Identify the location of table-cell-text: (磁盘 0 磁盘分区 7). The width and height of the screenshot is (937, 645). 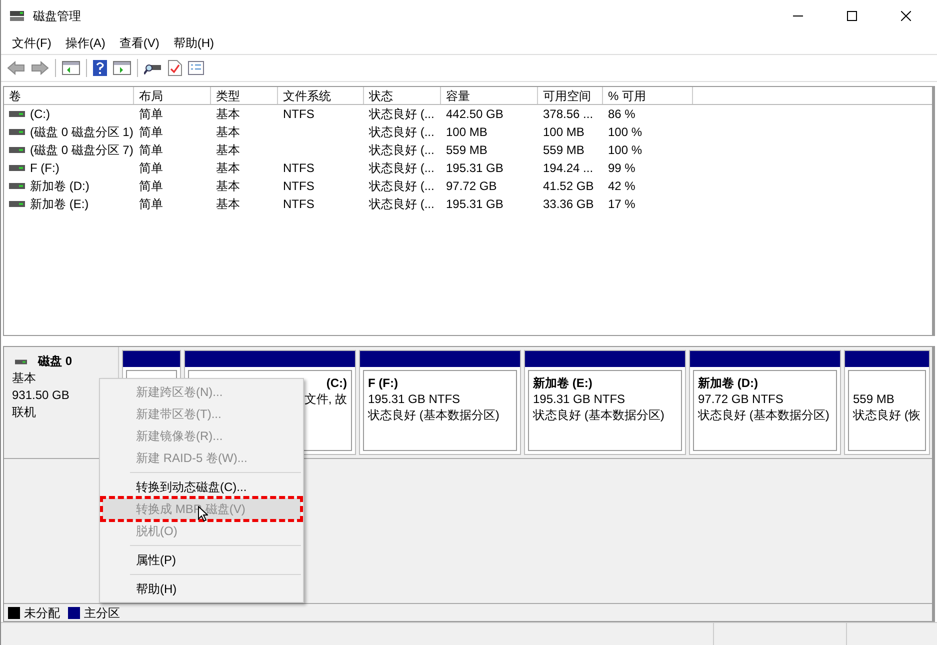
(82, 150).